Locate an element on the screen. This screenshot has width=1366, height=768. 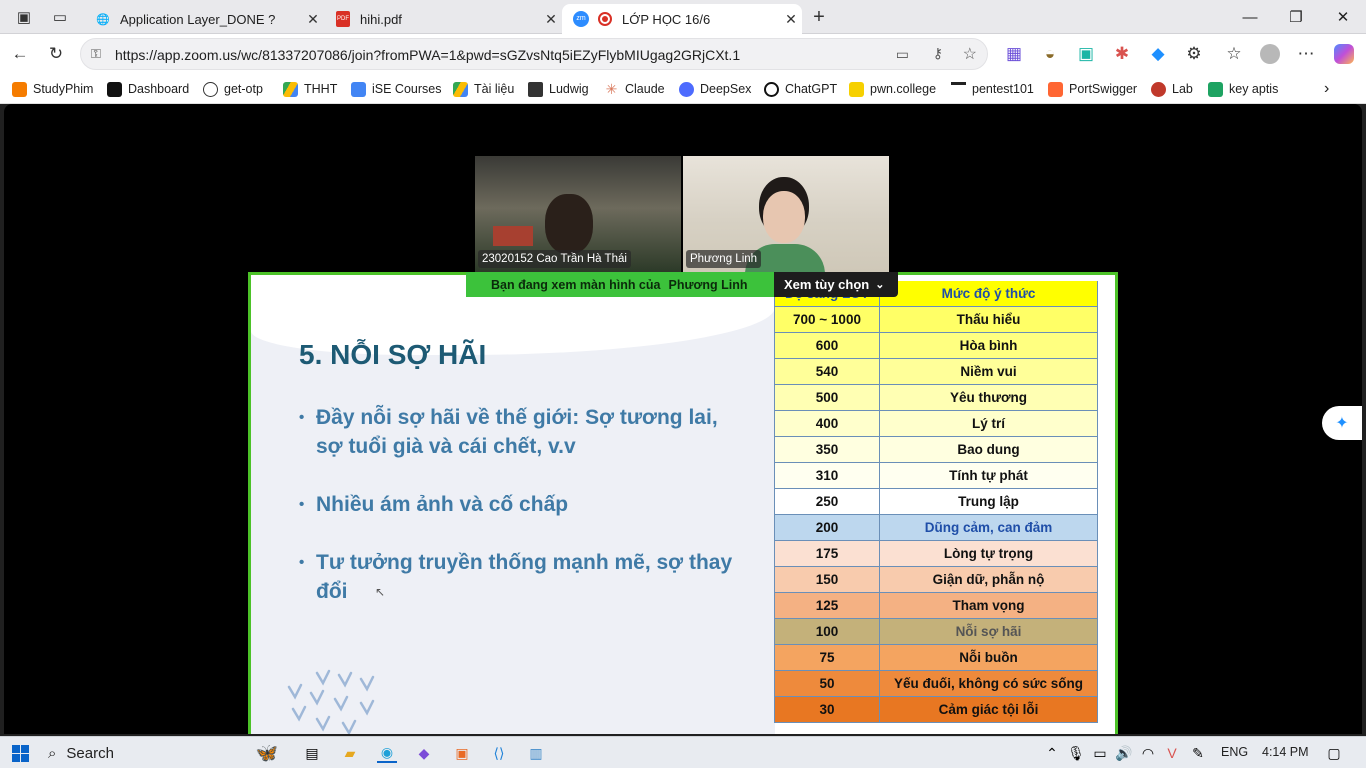
bookmark-dashboard: Dashboard is located at coordinates (148, 89).